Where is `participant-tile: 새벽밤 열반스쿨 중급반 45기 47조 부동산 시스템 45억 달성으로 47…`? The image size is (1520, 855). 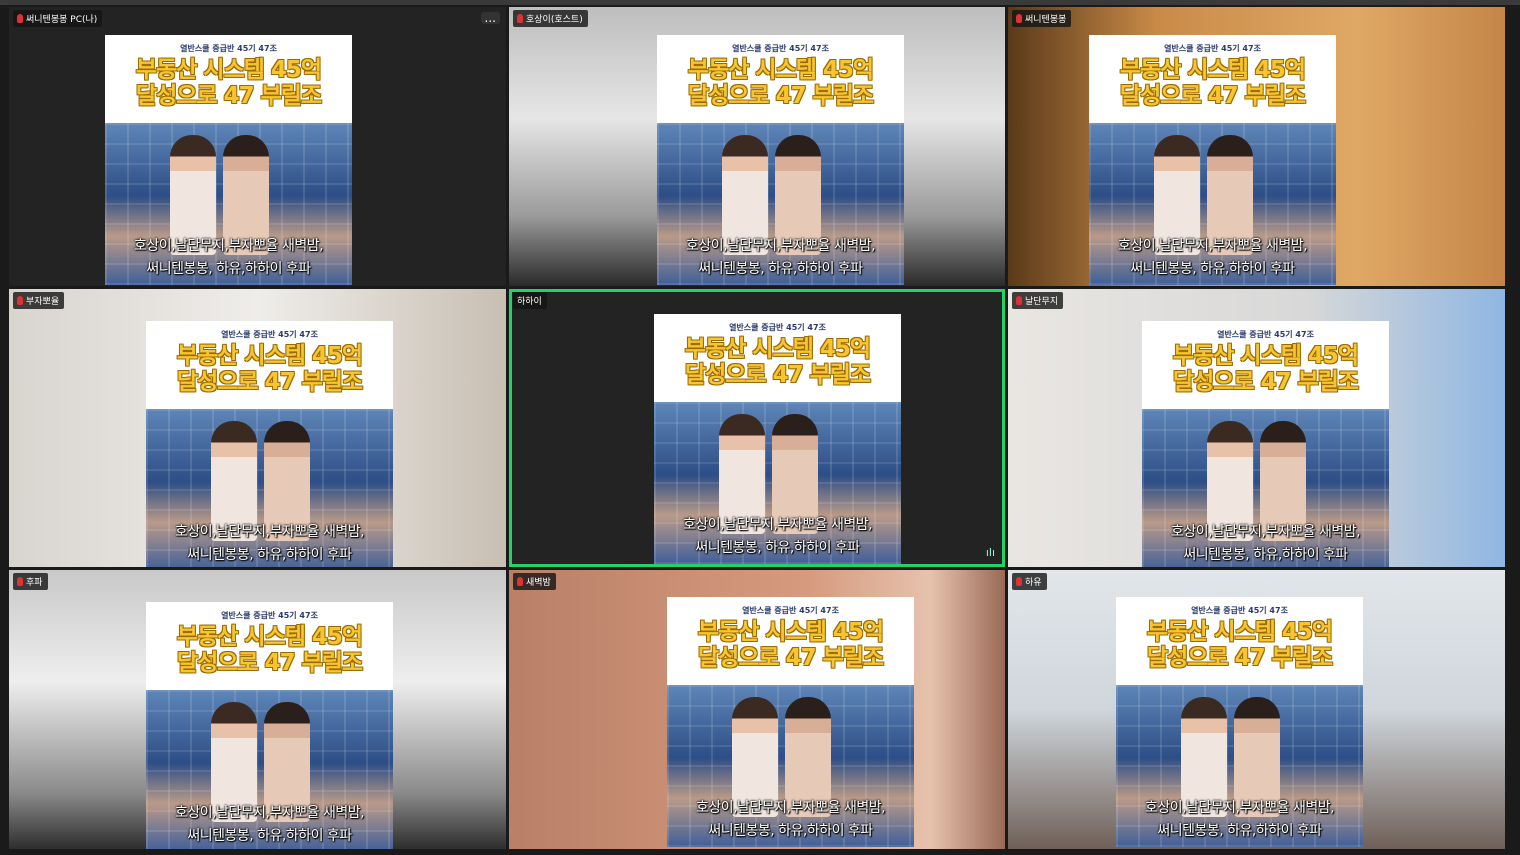
participant-tile: 새벽밤 열반스쿨 중급반 45기 47조 부동산 시스템 45억 달성으로 47… is located at coordinates (757, 709).